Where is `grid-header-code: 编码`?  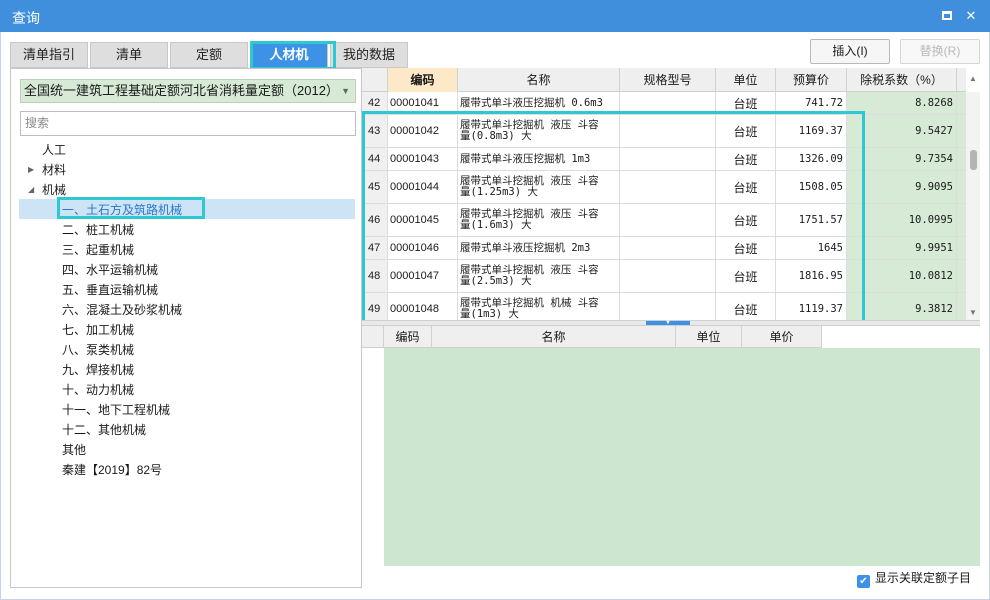
grid-header-code: 编码 is located at coordinates (423, 80).